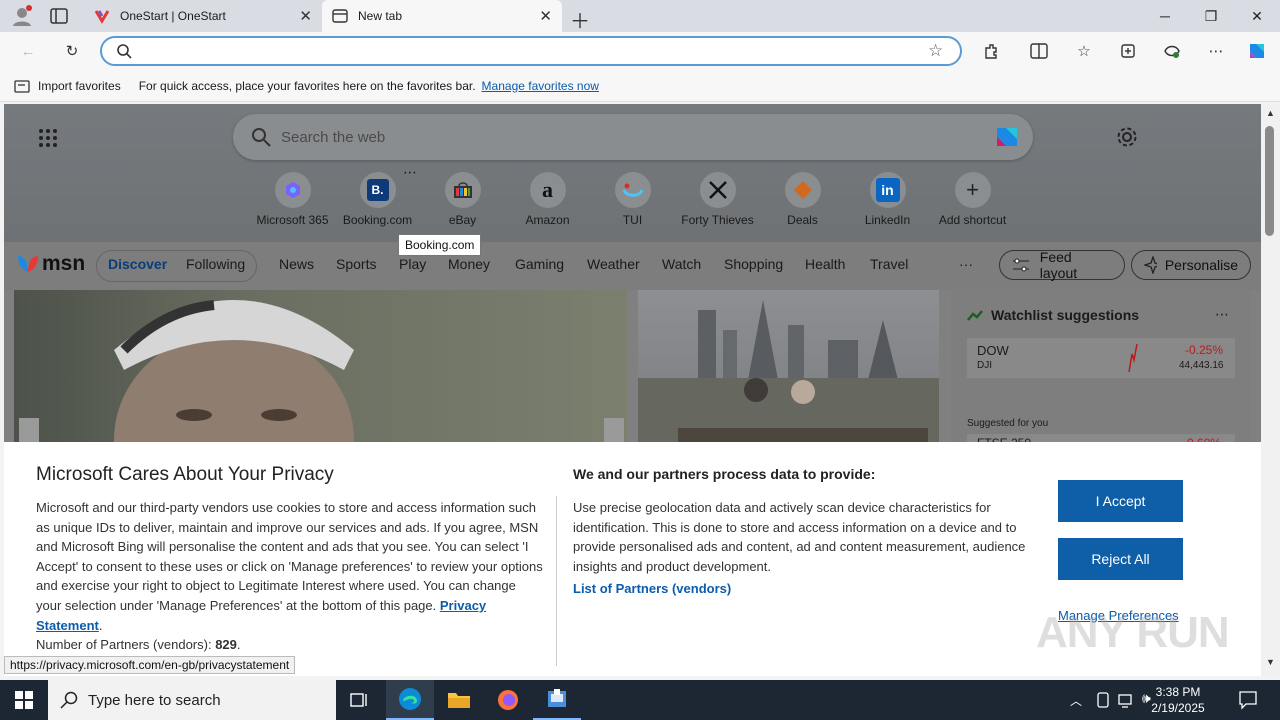 This screenshot has width=1280, height=720. I want to click on taskbar-edge, so click(410, 700).